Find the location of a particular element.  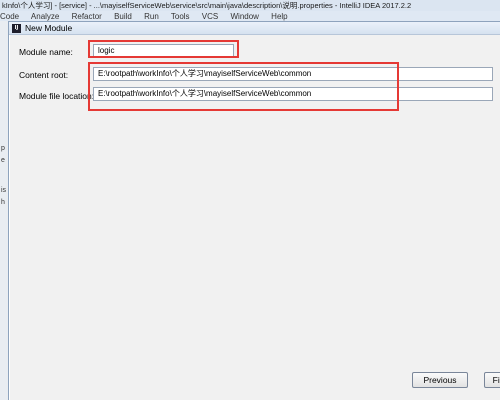

finish-button: Finish is located at coordinates (492, 380).